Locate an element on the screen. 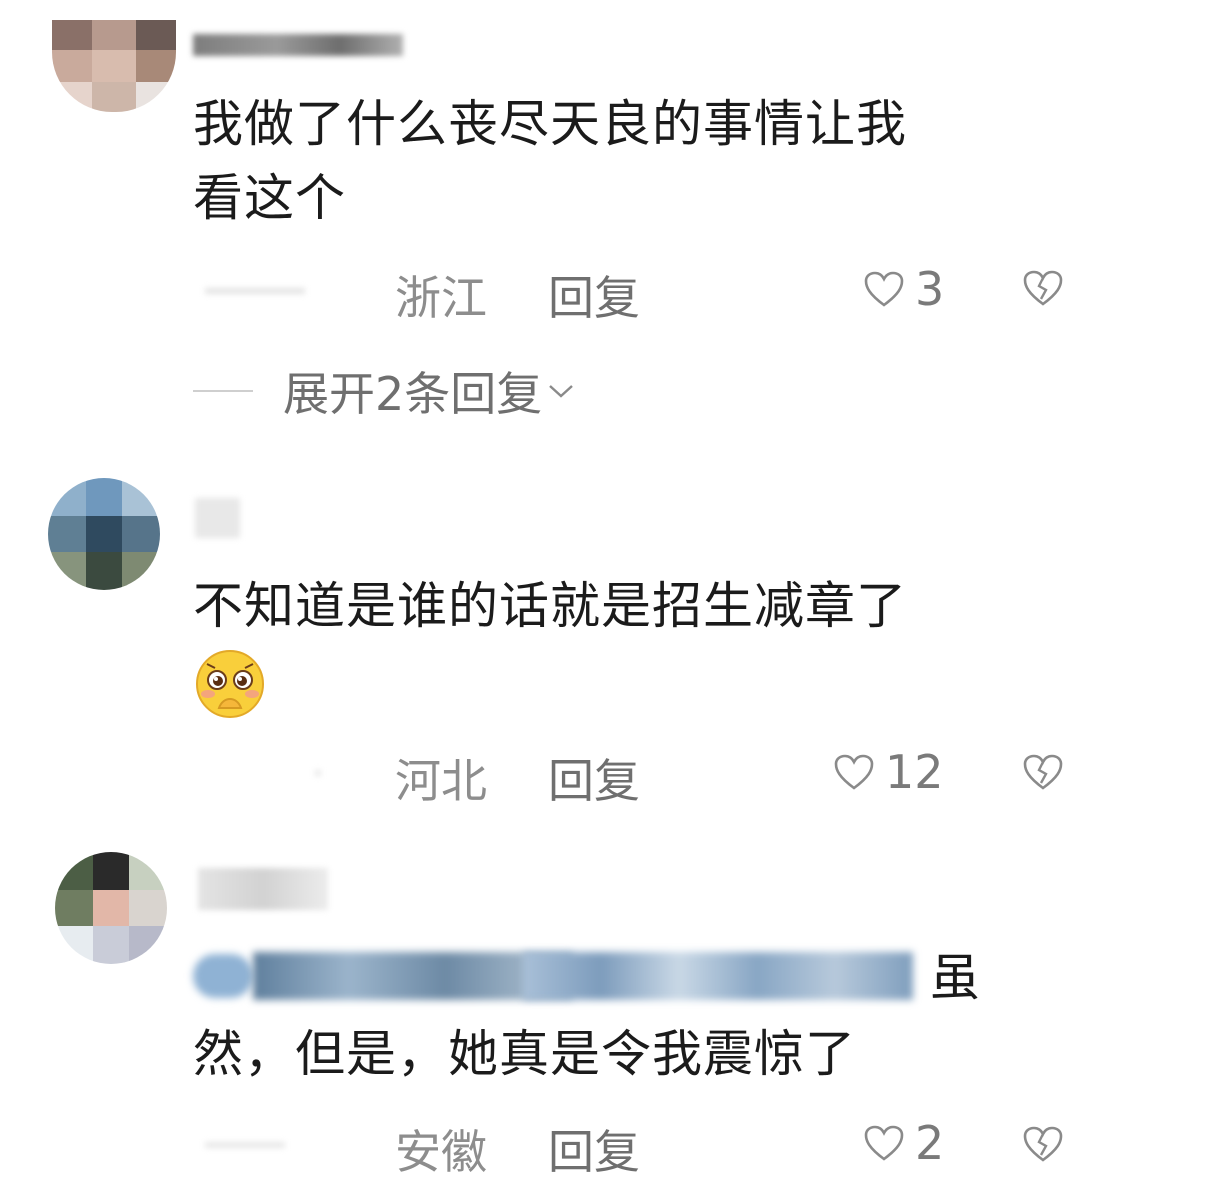  location: 河北 is located at coordinates (441, 781).